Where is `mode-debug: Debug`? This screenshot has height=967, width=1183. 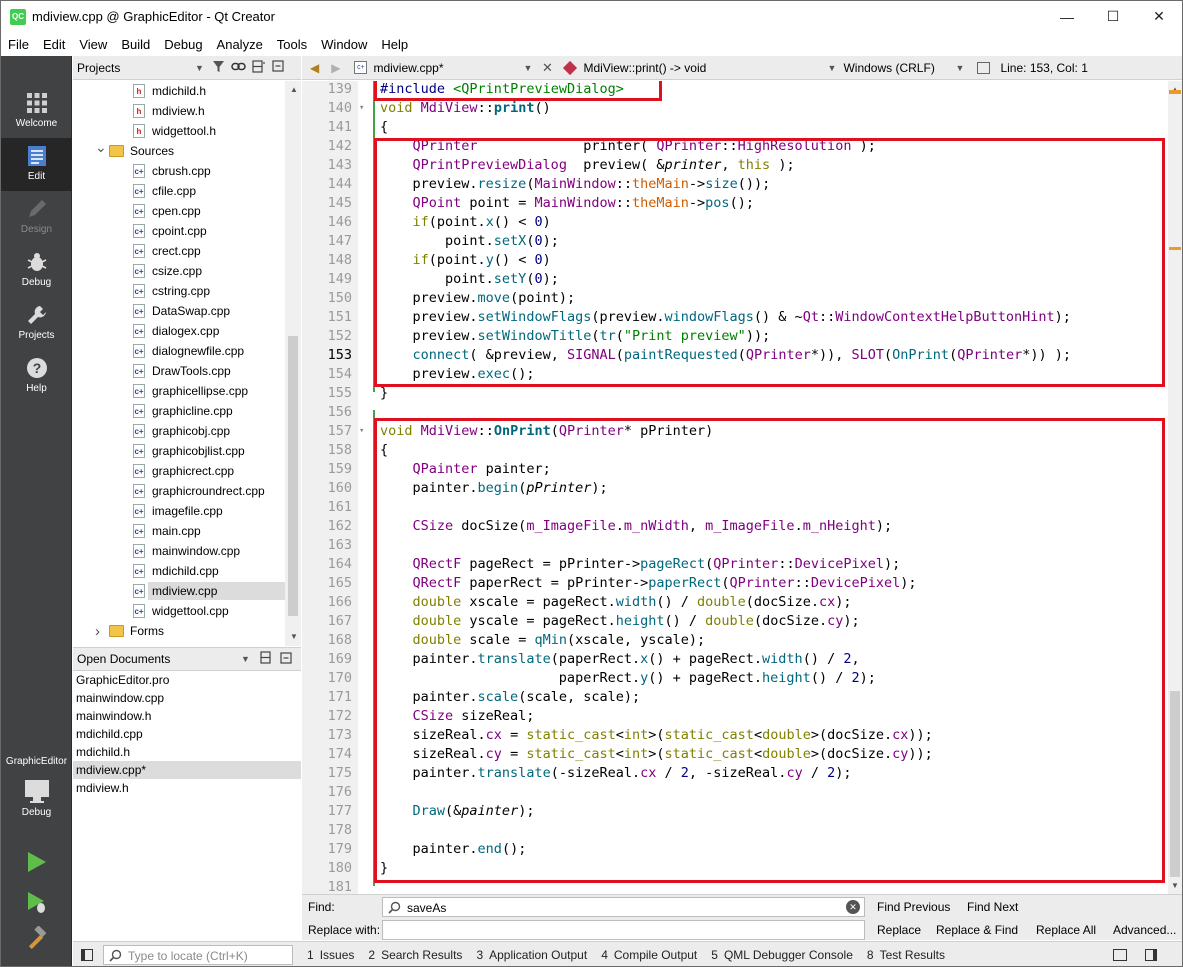 mode-debug: Debug is located at coordinates (36, 270).